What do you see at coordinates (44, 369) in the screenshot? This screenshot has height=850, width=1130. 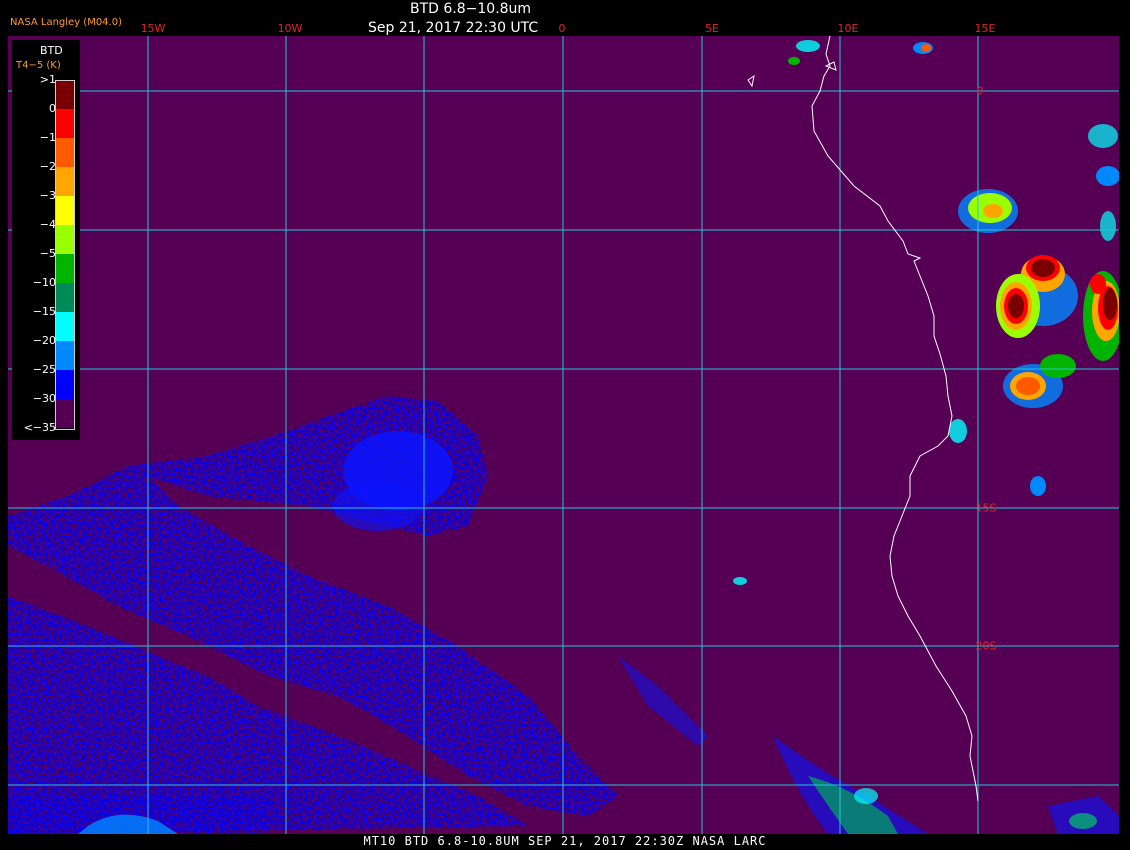 I see `legend-label: −25` at bounding box center [44, 369].